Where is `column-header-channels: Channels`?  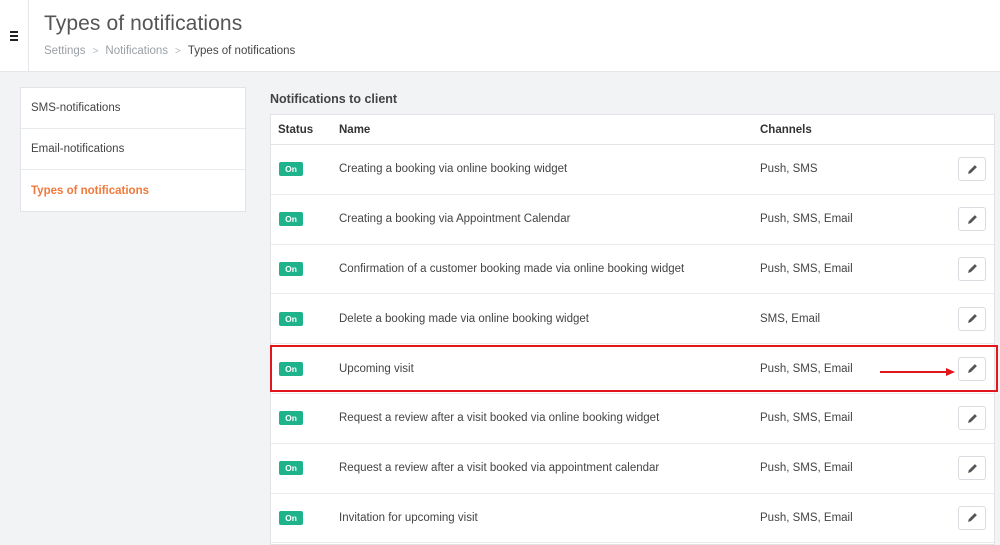 column-header-channels: Channels is located at coordinates (786, 129).